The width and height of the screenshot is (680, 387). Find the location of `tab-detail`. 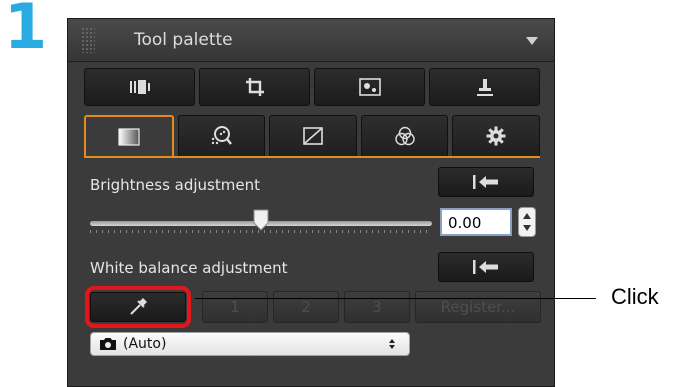

tab-detail is located at coordinates (221, 136).